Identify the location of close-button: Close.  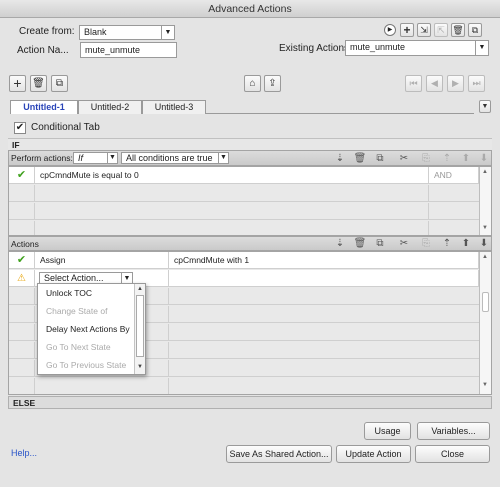
(452, 454).